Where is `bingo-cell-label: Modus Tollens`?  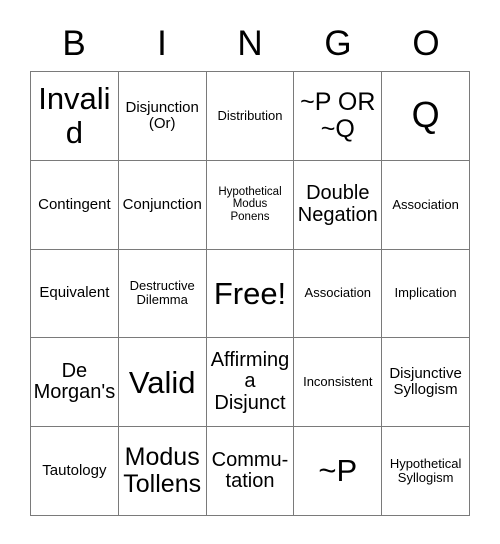
bingo-cell-label: Modus Tollens is located at coordinates (162, 471).